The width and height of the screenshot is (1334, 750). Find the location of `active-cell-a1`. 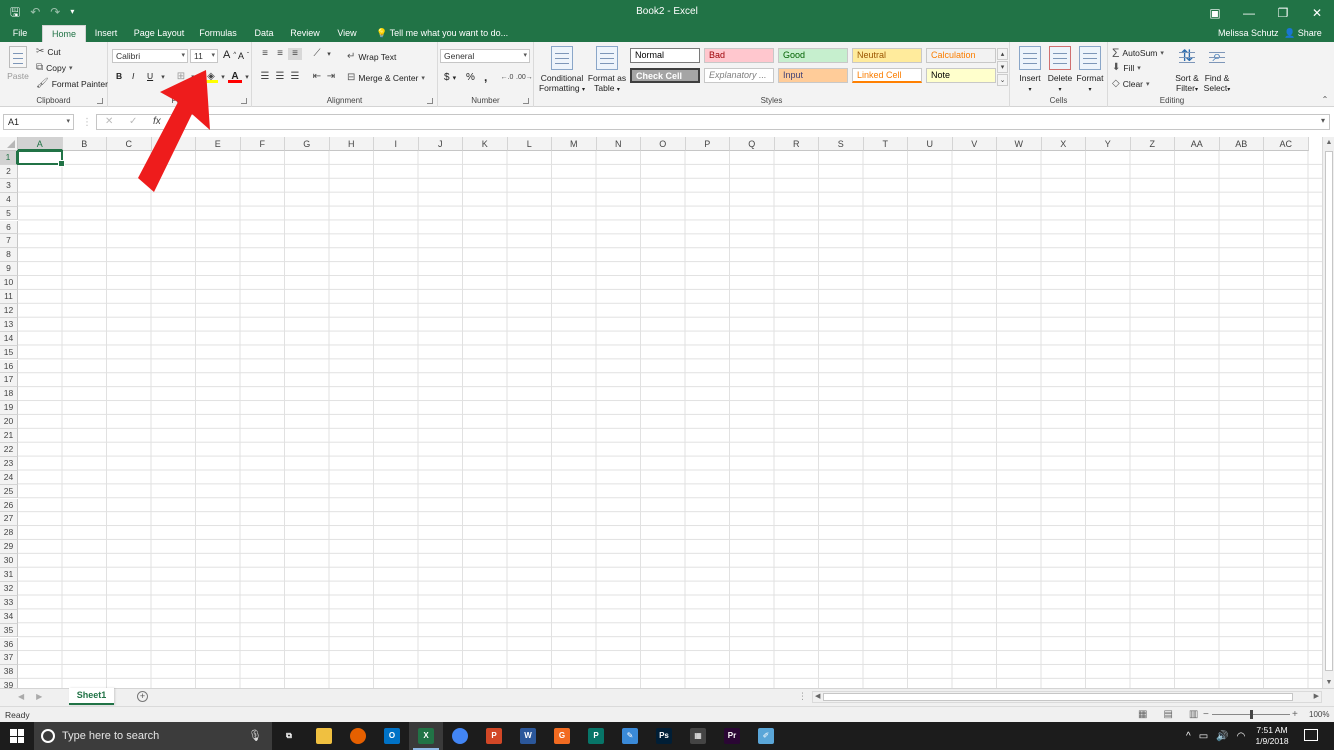

active-cell-a1 is located at coordinates (41, 158).